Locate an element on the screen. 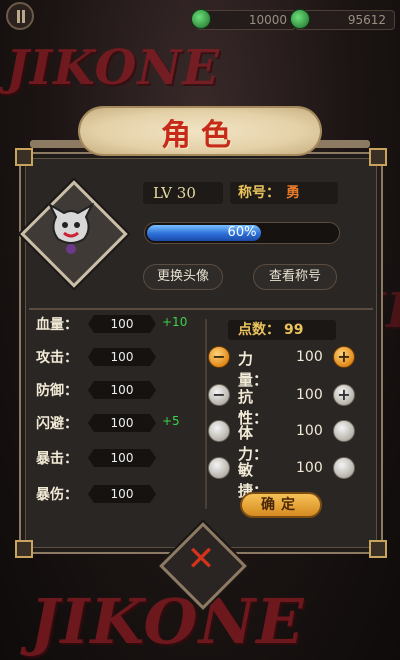 The image size is (400, 660). stat-label: 防御： is located at coordinates (57, 391).